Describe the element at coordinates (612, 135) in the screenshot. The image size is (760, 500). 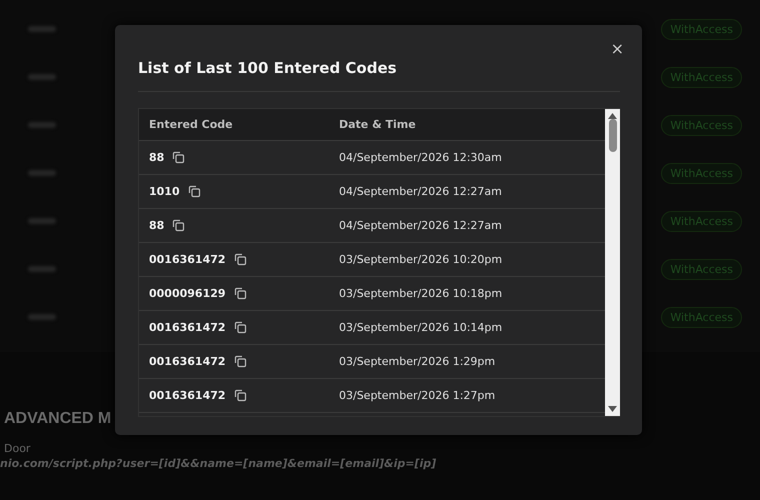
I see `scroll-thumb` at that location.